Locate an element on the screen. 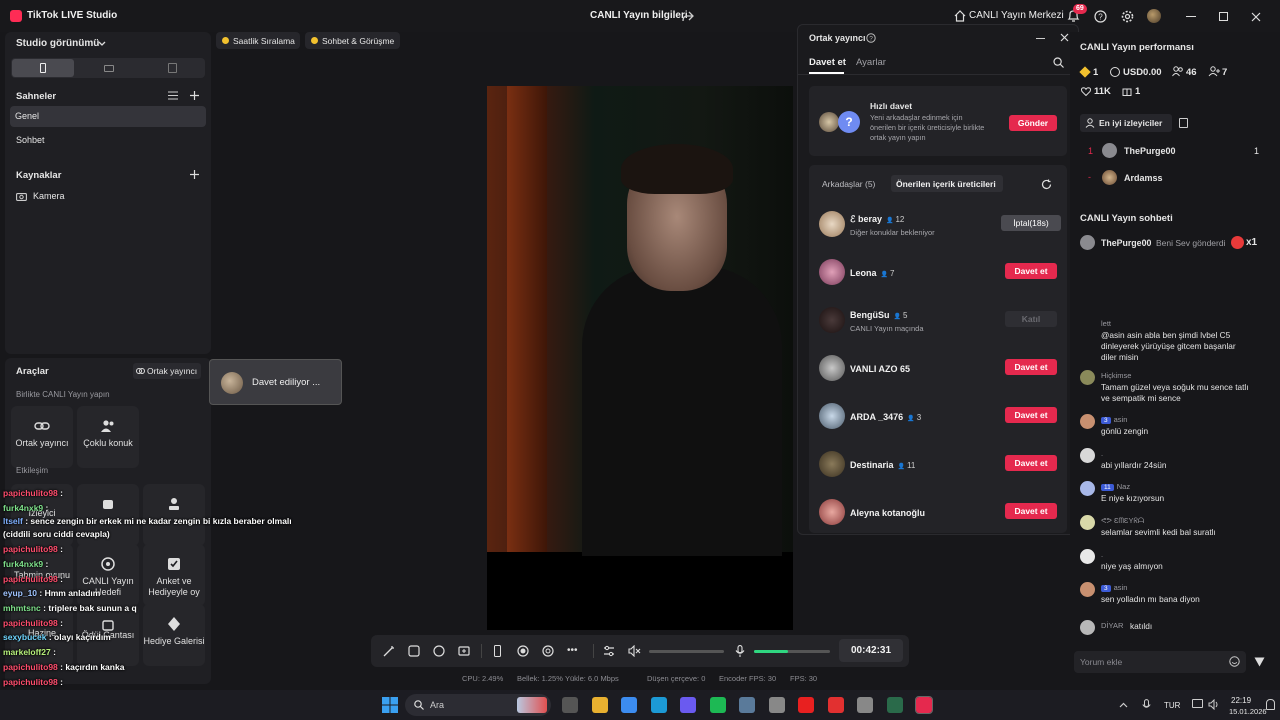 Image resolution: width=1280 pixels, height=720 pixels. opera-gx-icon is located at coordinates (806, 705).